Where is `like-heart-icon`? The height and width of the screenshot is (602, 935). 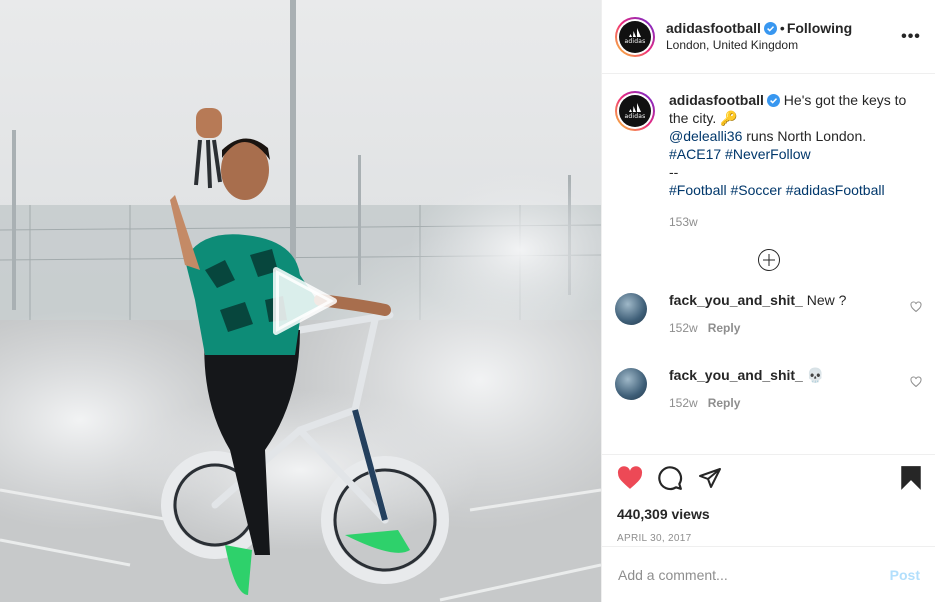
like-heart-icon is located at coordinates (630, 478).